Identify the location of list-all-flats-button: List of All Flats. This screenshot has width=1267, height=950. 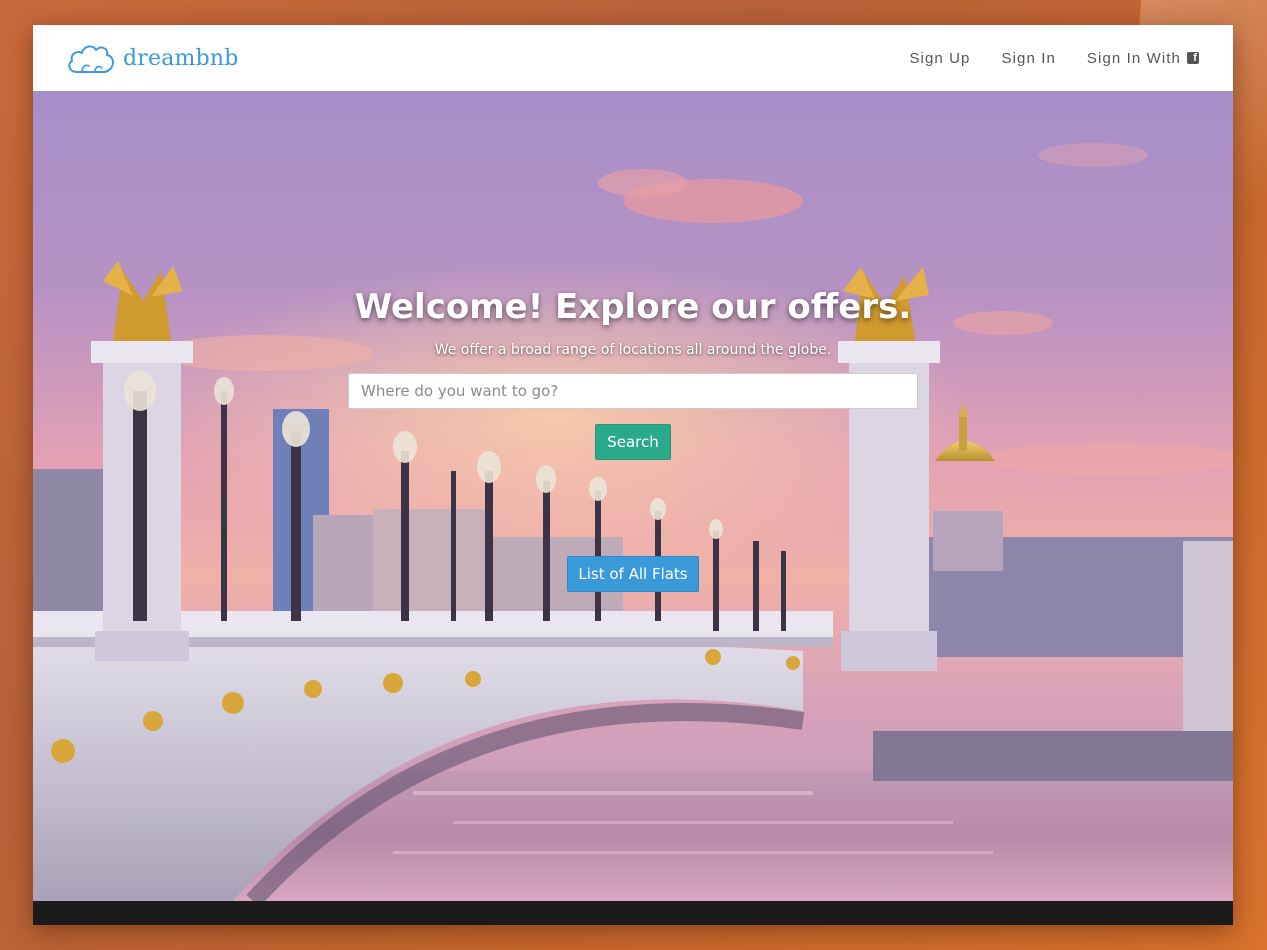
(633, 574).